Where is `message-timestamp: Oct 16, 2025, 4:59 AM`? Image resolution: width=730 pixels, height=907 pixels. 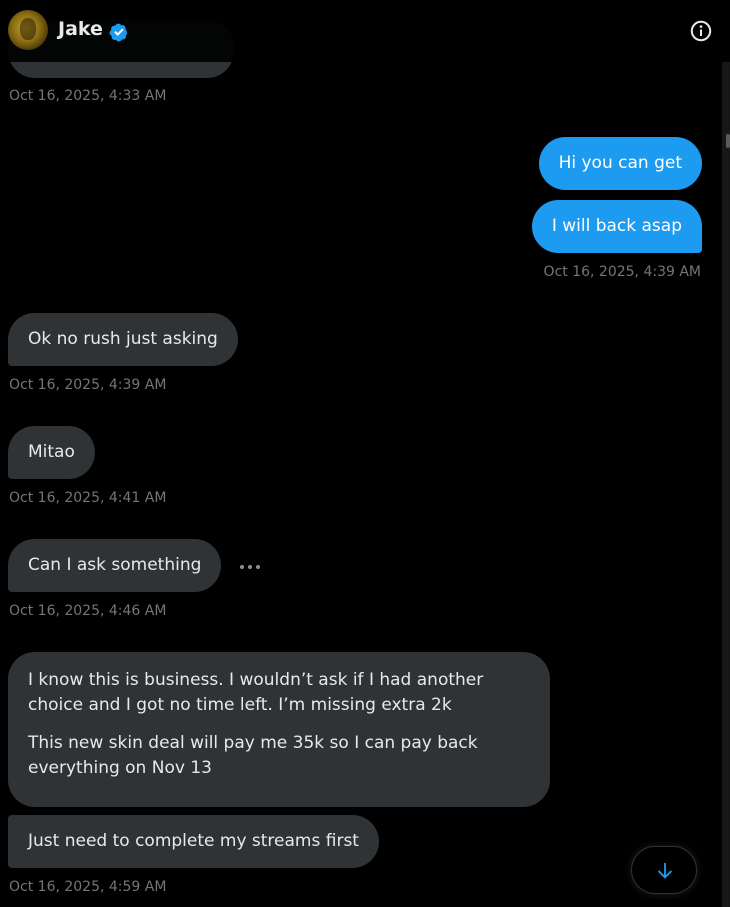 message-timestamp: Oct 16, 2025, 4:59 AM is located at coordinates (88, 887).